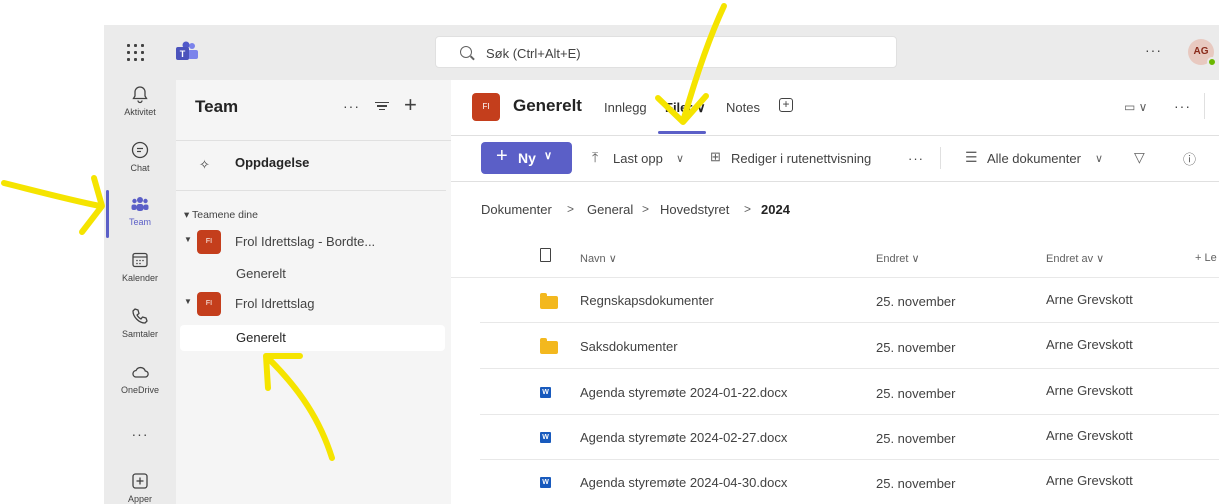 The width and height of the screenshot is (1219, 504). What do you see at coordinates (140, 112) in the screenshot?
I see `rail-label: Aktivitet` at bounding box center [140, 112].